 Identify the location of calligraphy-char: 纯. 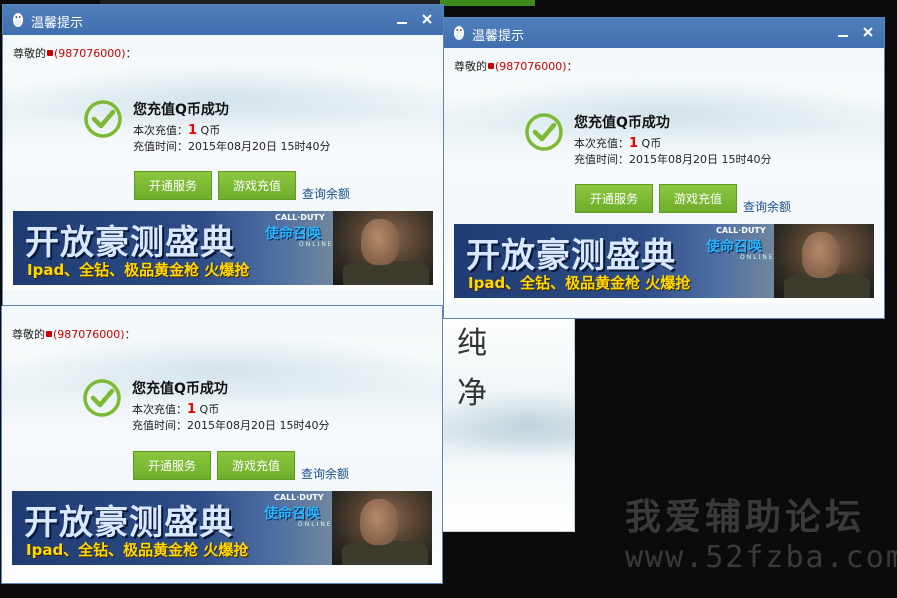
(472, 343).